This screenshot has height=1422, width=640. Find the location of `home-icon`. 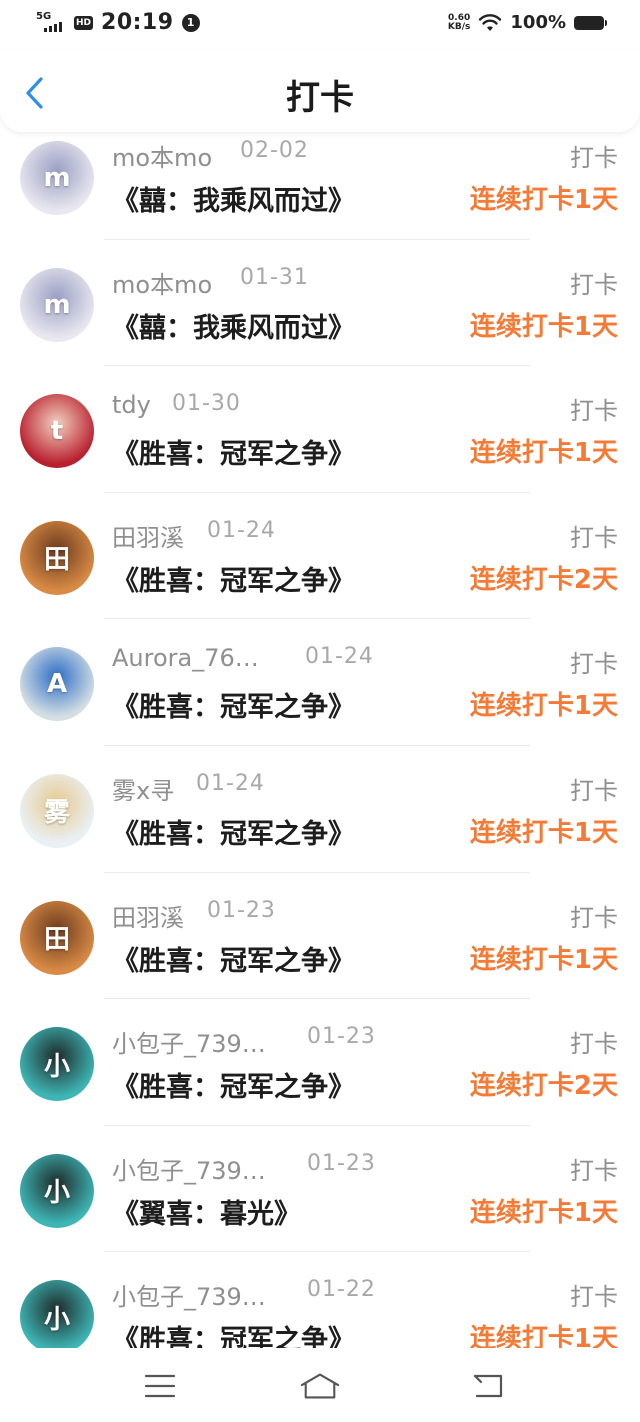

home-icon is located at coordinates (320, 1386).